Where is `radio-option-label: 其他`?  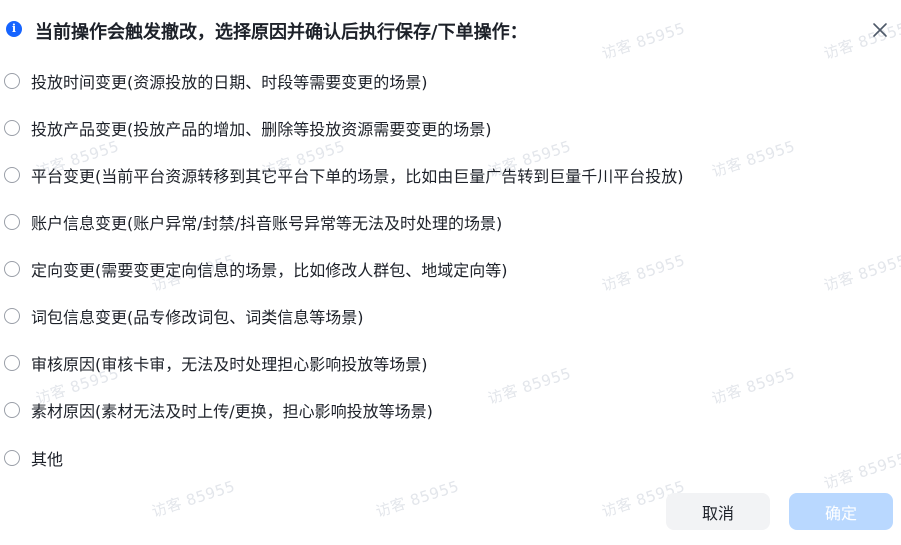
radio-option-label: 其他 is located at coordinates (47, 459).